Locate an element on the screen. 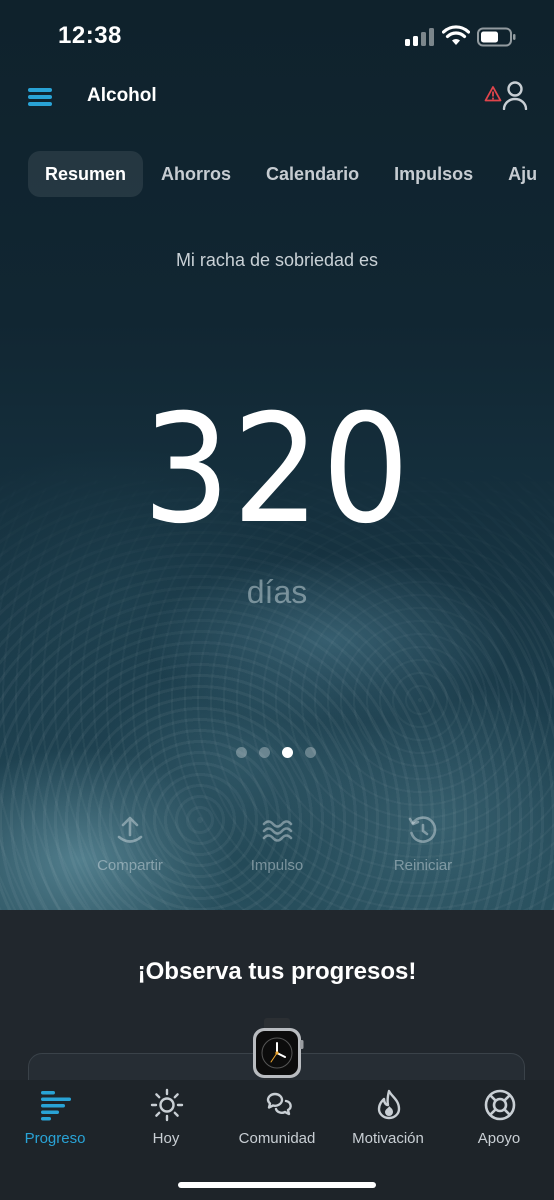 The height and width of the screenshot is (1200, 554). header-title: Alcohol is located at coordinates (122, 95).